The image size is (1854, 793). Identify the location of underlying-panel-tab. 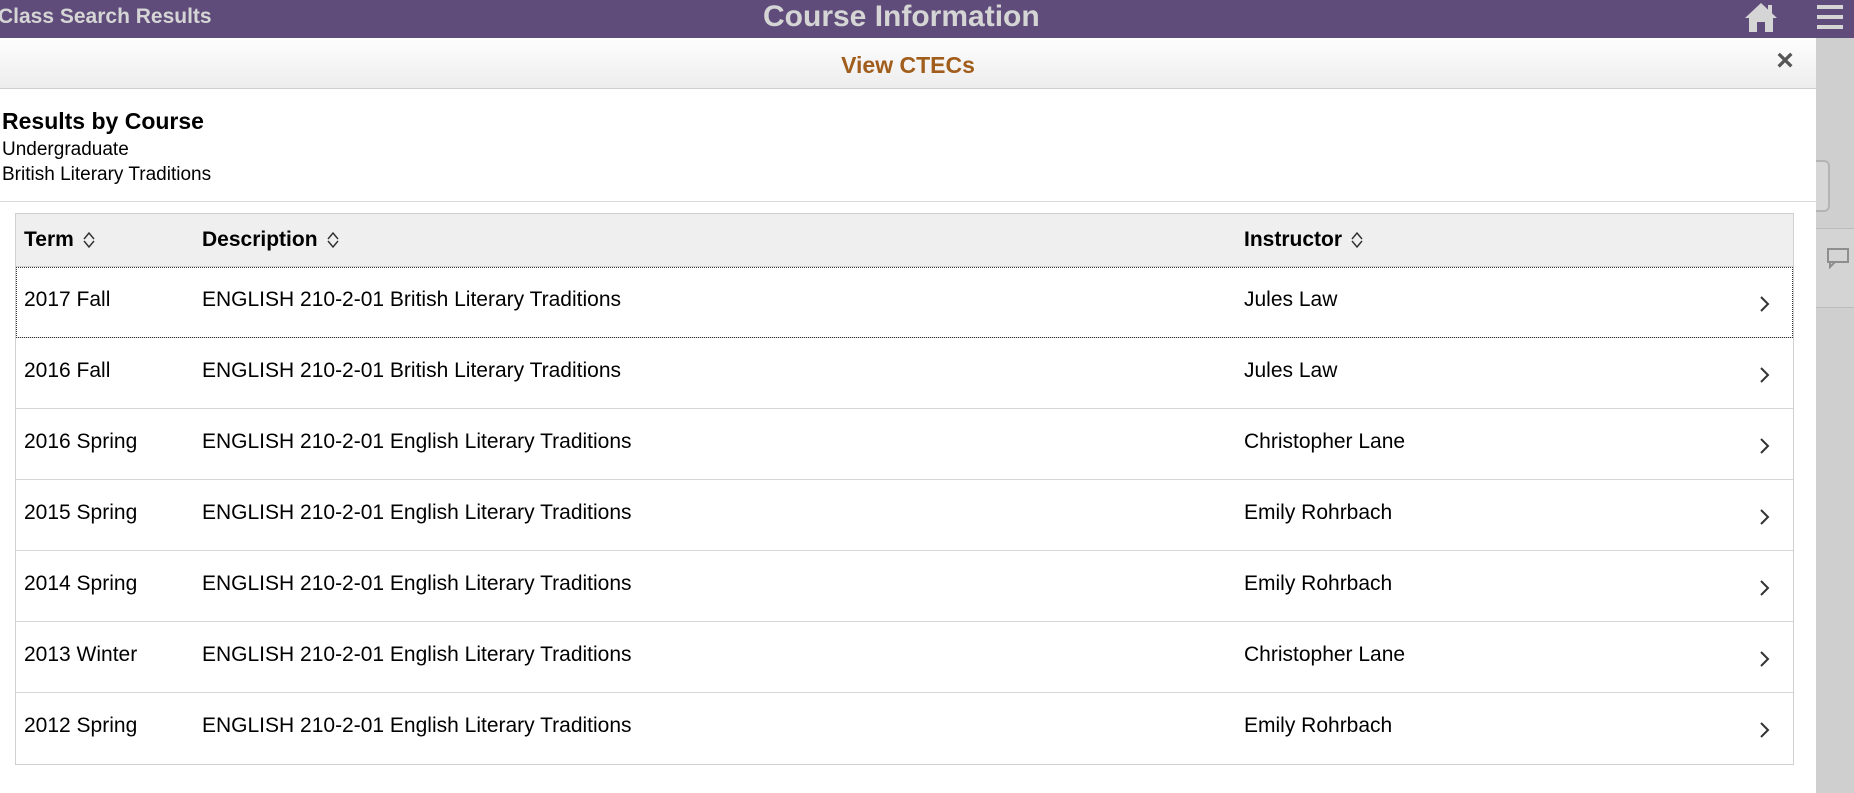
(1823, 186).